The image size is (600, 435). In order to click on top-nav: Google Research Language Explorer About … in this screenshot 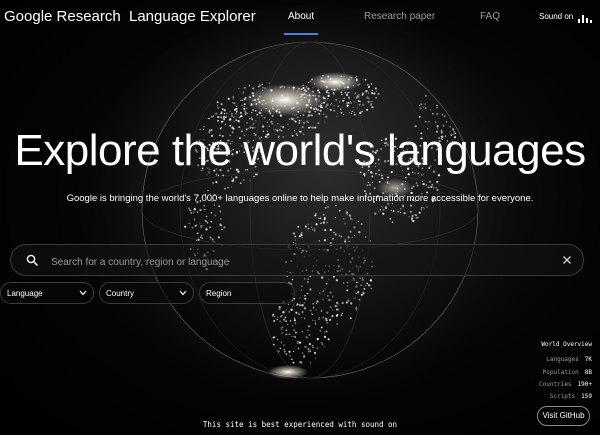, I will do `click(300, 18)`.